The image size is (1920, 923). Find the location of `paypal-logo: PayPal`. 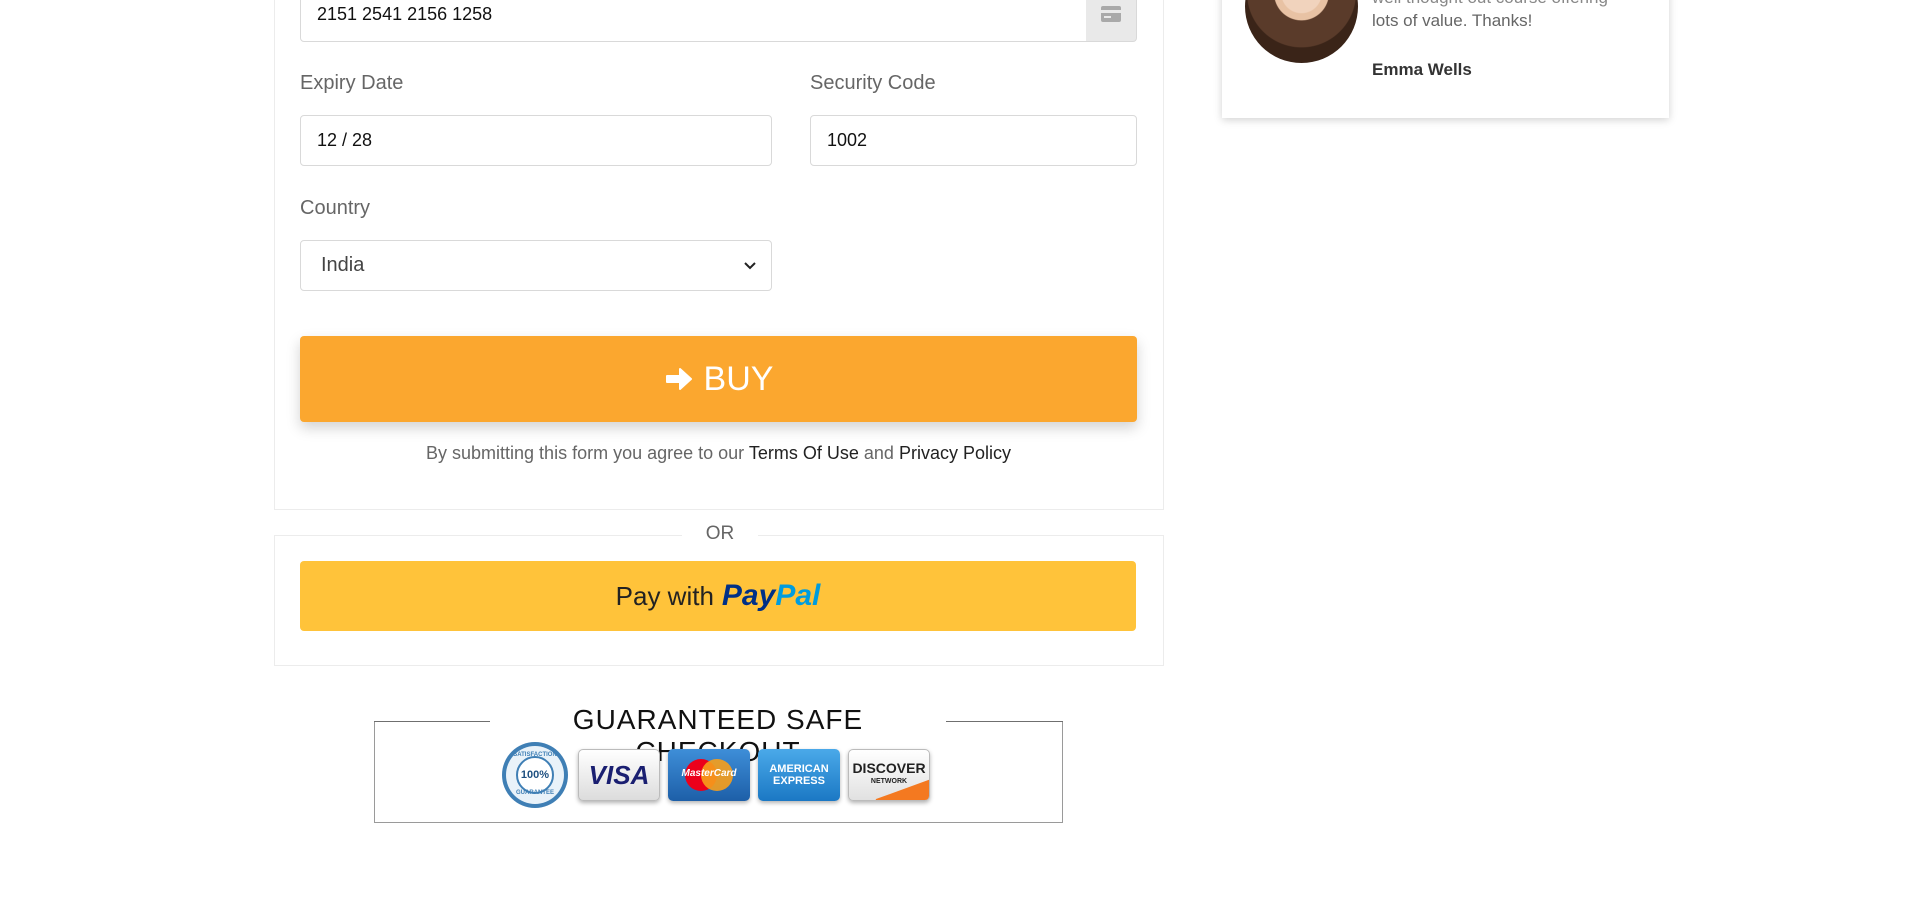

paypal-logo: PayPal is located at coordinates (771, 596).